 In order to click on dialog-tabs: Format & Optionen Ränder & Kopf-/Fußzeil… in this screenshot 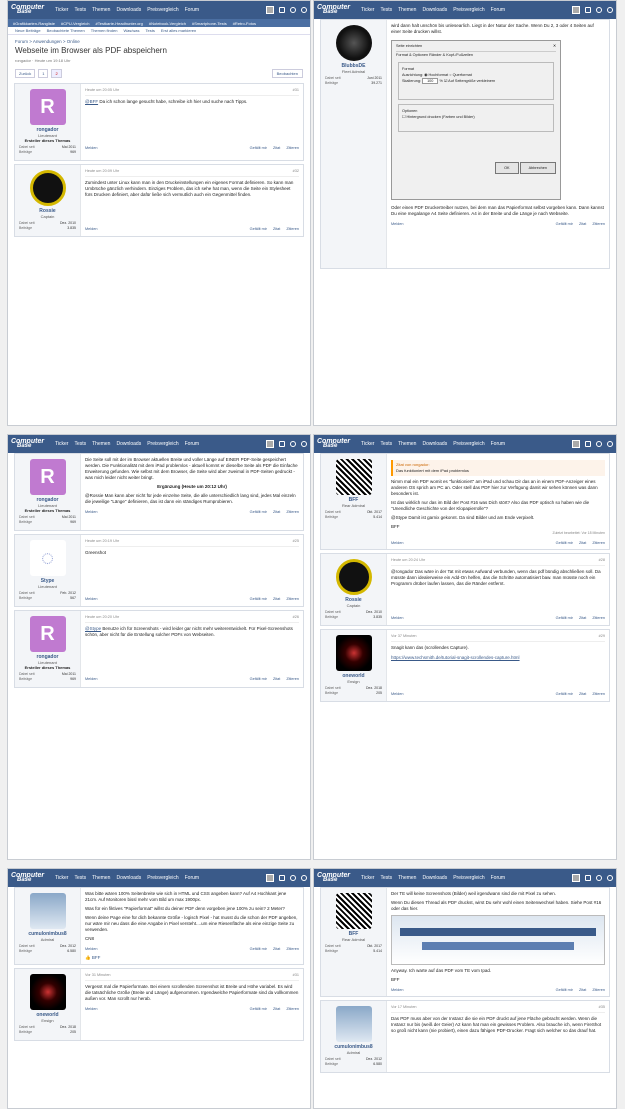, I will do `click(476, 55)`.